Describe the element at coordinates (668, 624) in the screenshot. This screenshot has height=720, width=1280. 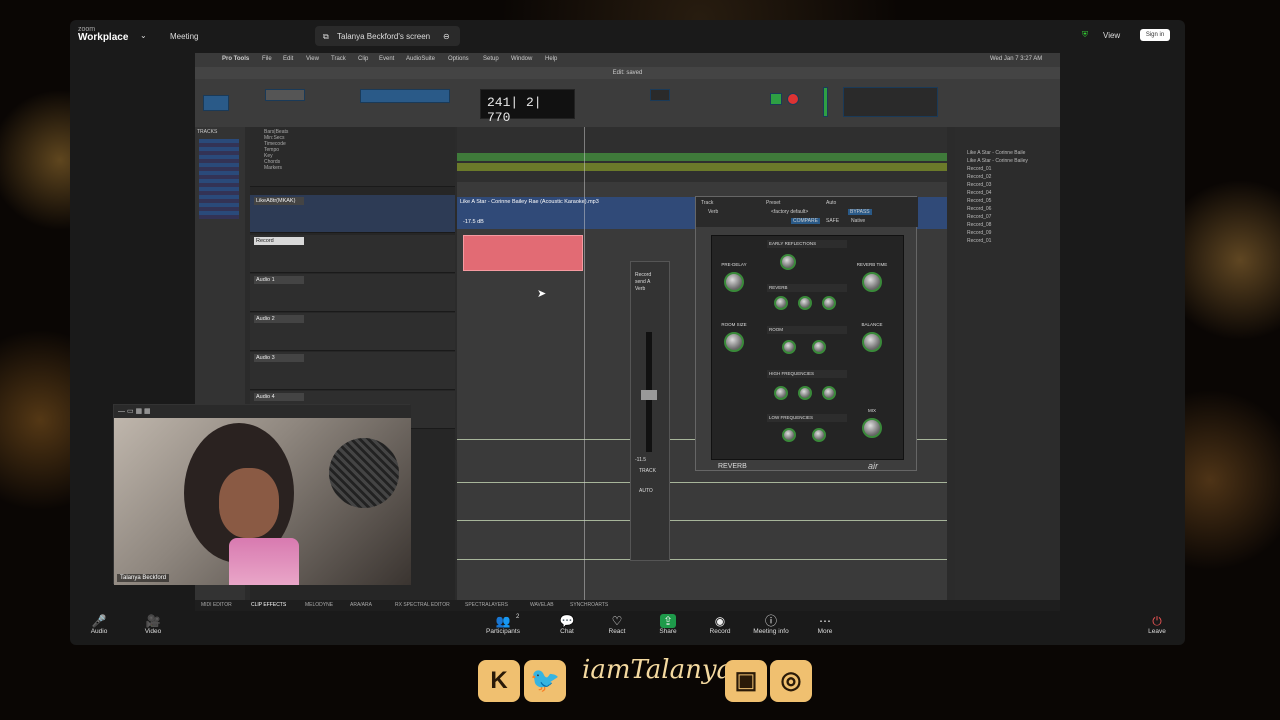
I see `share-button: ⇪ Share` at that location.